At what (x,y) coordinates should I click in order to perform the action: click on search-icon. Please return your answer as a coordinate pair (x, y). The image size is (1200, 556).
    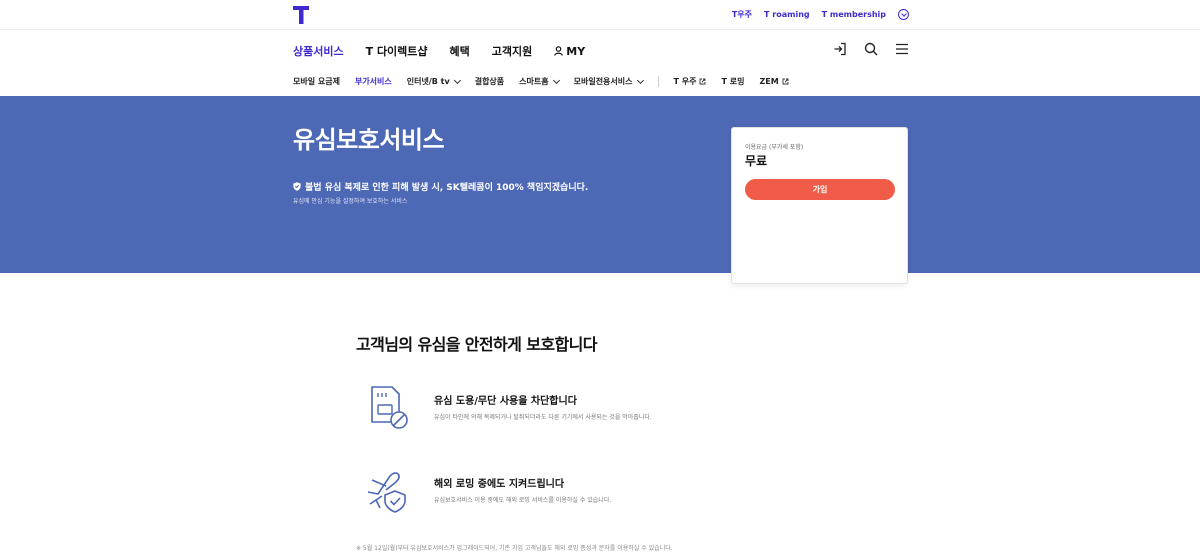
    Looking at the image, I should click on (871, 49).